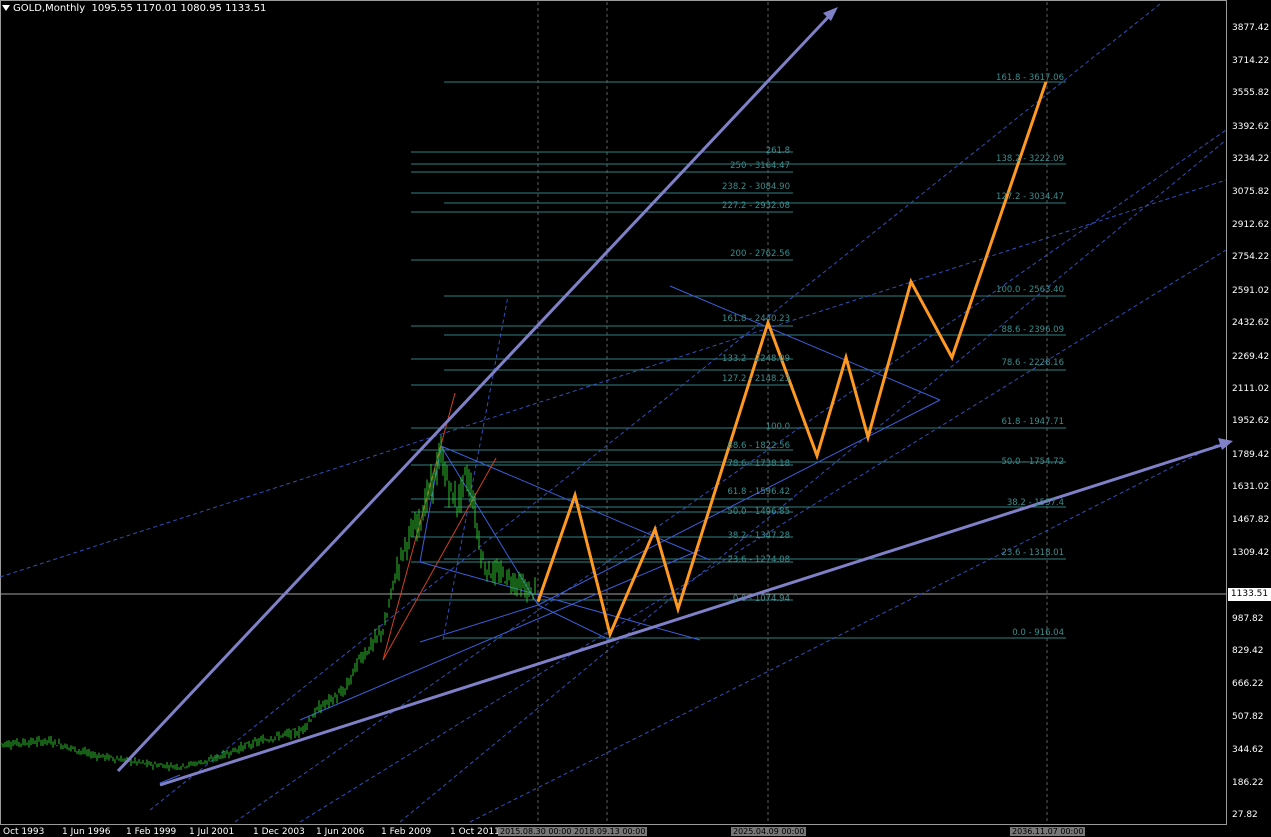 The height and width of the screenshot is (837, 1271). I want to click on time-axis-marker-label: 2018.09.13 00:00, so click(610, 831).